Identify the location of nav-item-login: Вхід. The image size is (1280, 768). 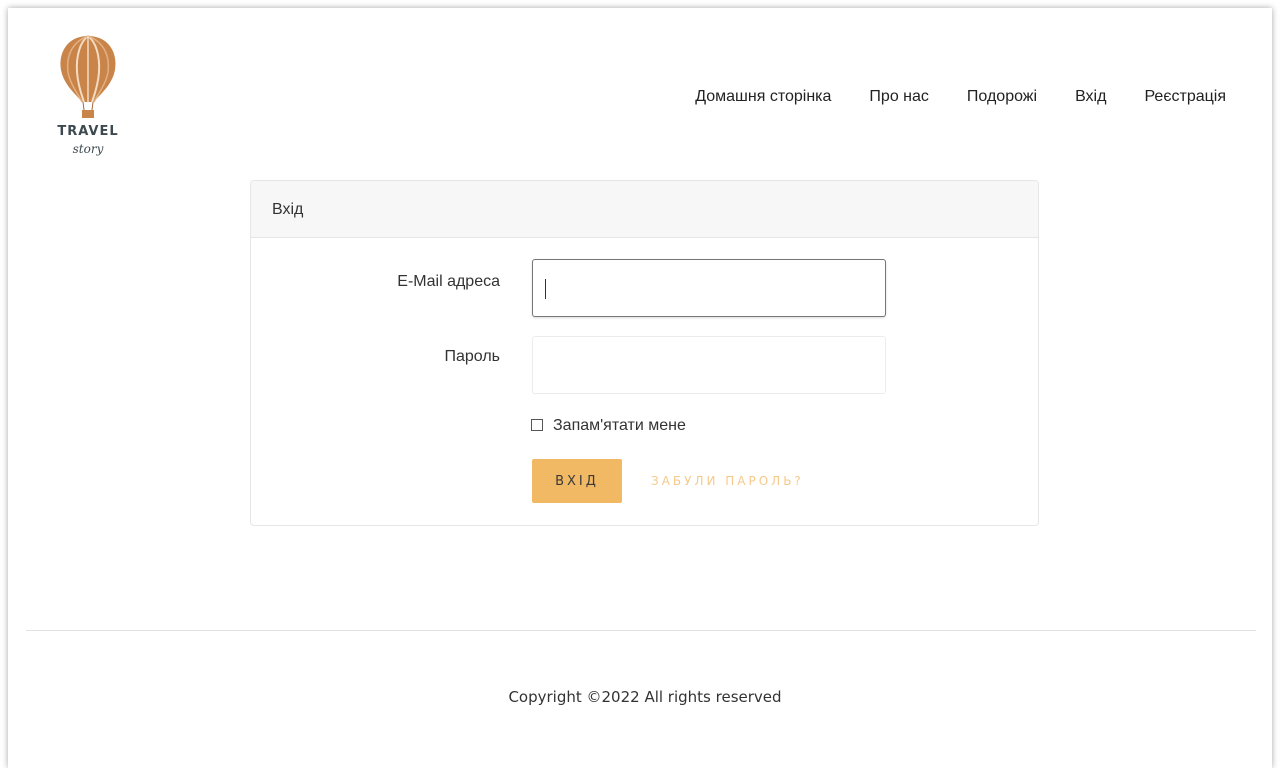
(1090, 97).